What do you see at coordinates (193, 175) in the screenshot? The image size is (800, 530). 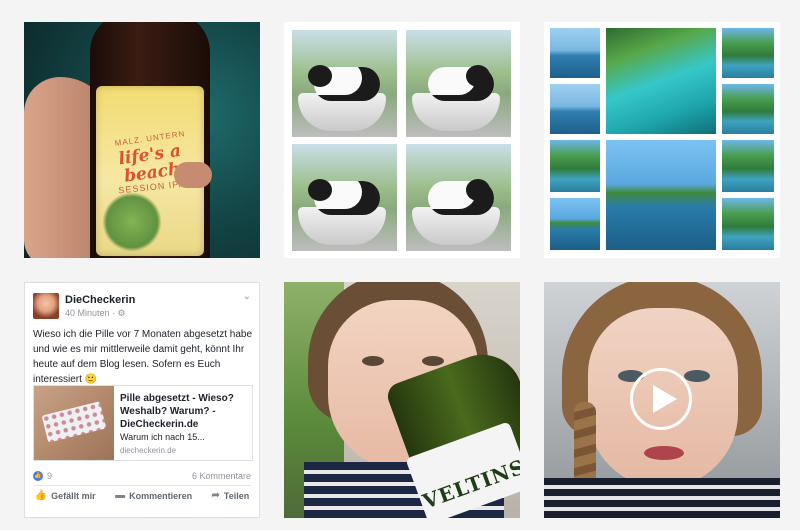 I see `thumb` at bounding box center [193, 175].